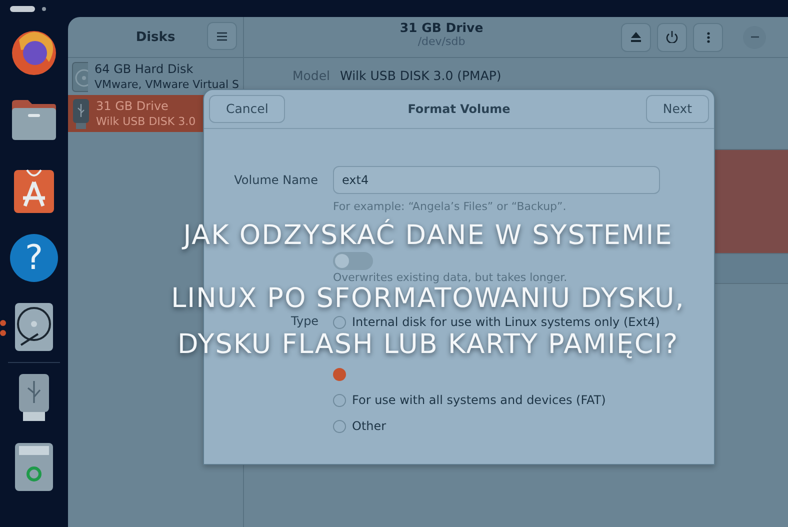 This screenshot has height=527, width=788. Describe the element at coordinates (479, 400) in the screenshot. I see `option-label: For use with all systems and devices (FAT)` at that location.